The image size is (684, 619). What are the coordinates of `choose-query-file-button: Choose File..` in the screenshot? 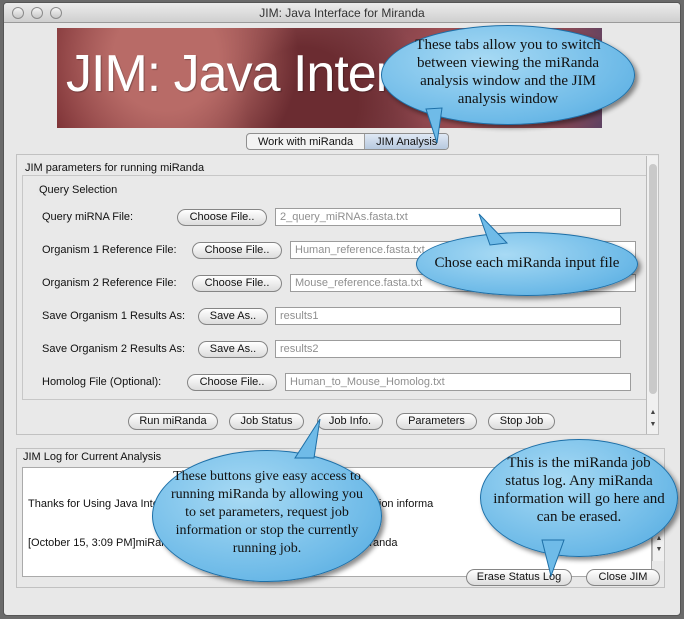 It's located at (222, 217).